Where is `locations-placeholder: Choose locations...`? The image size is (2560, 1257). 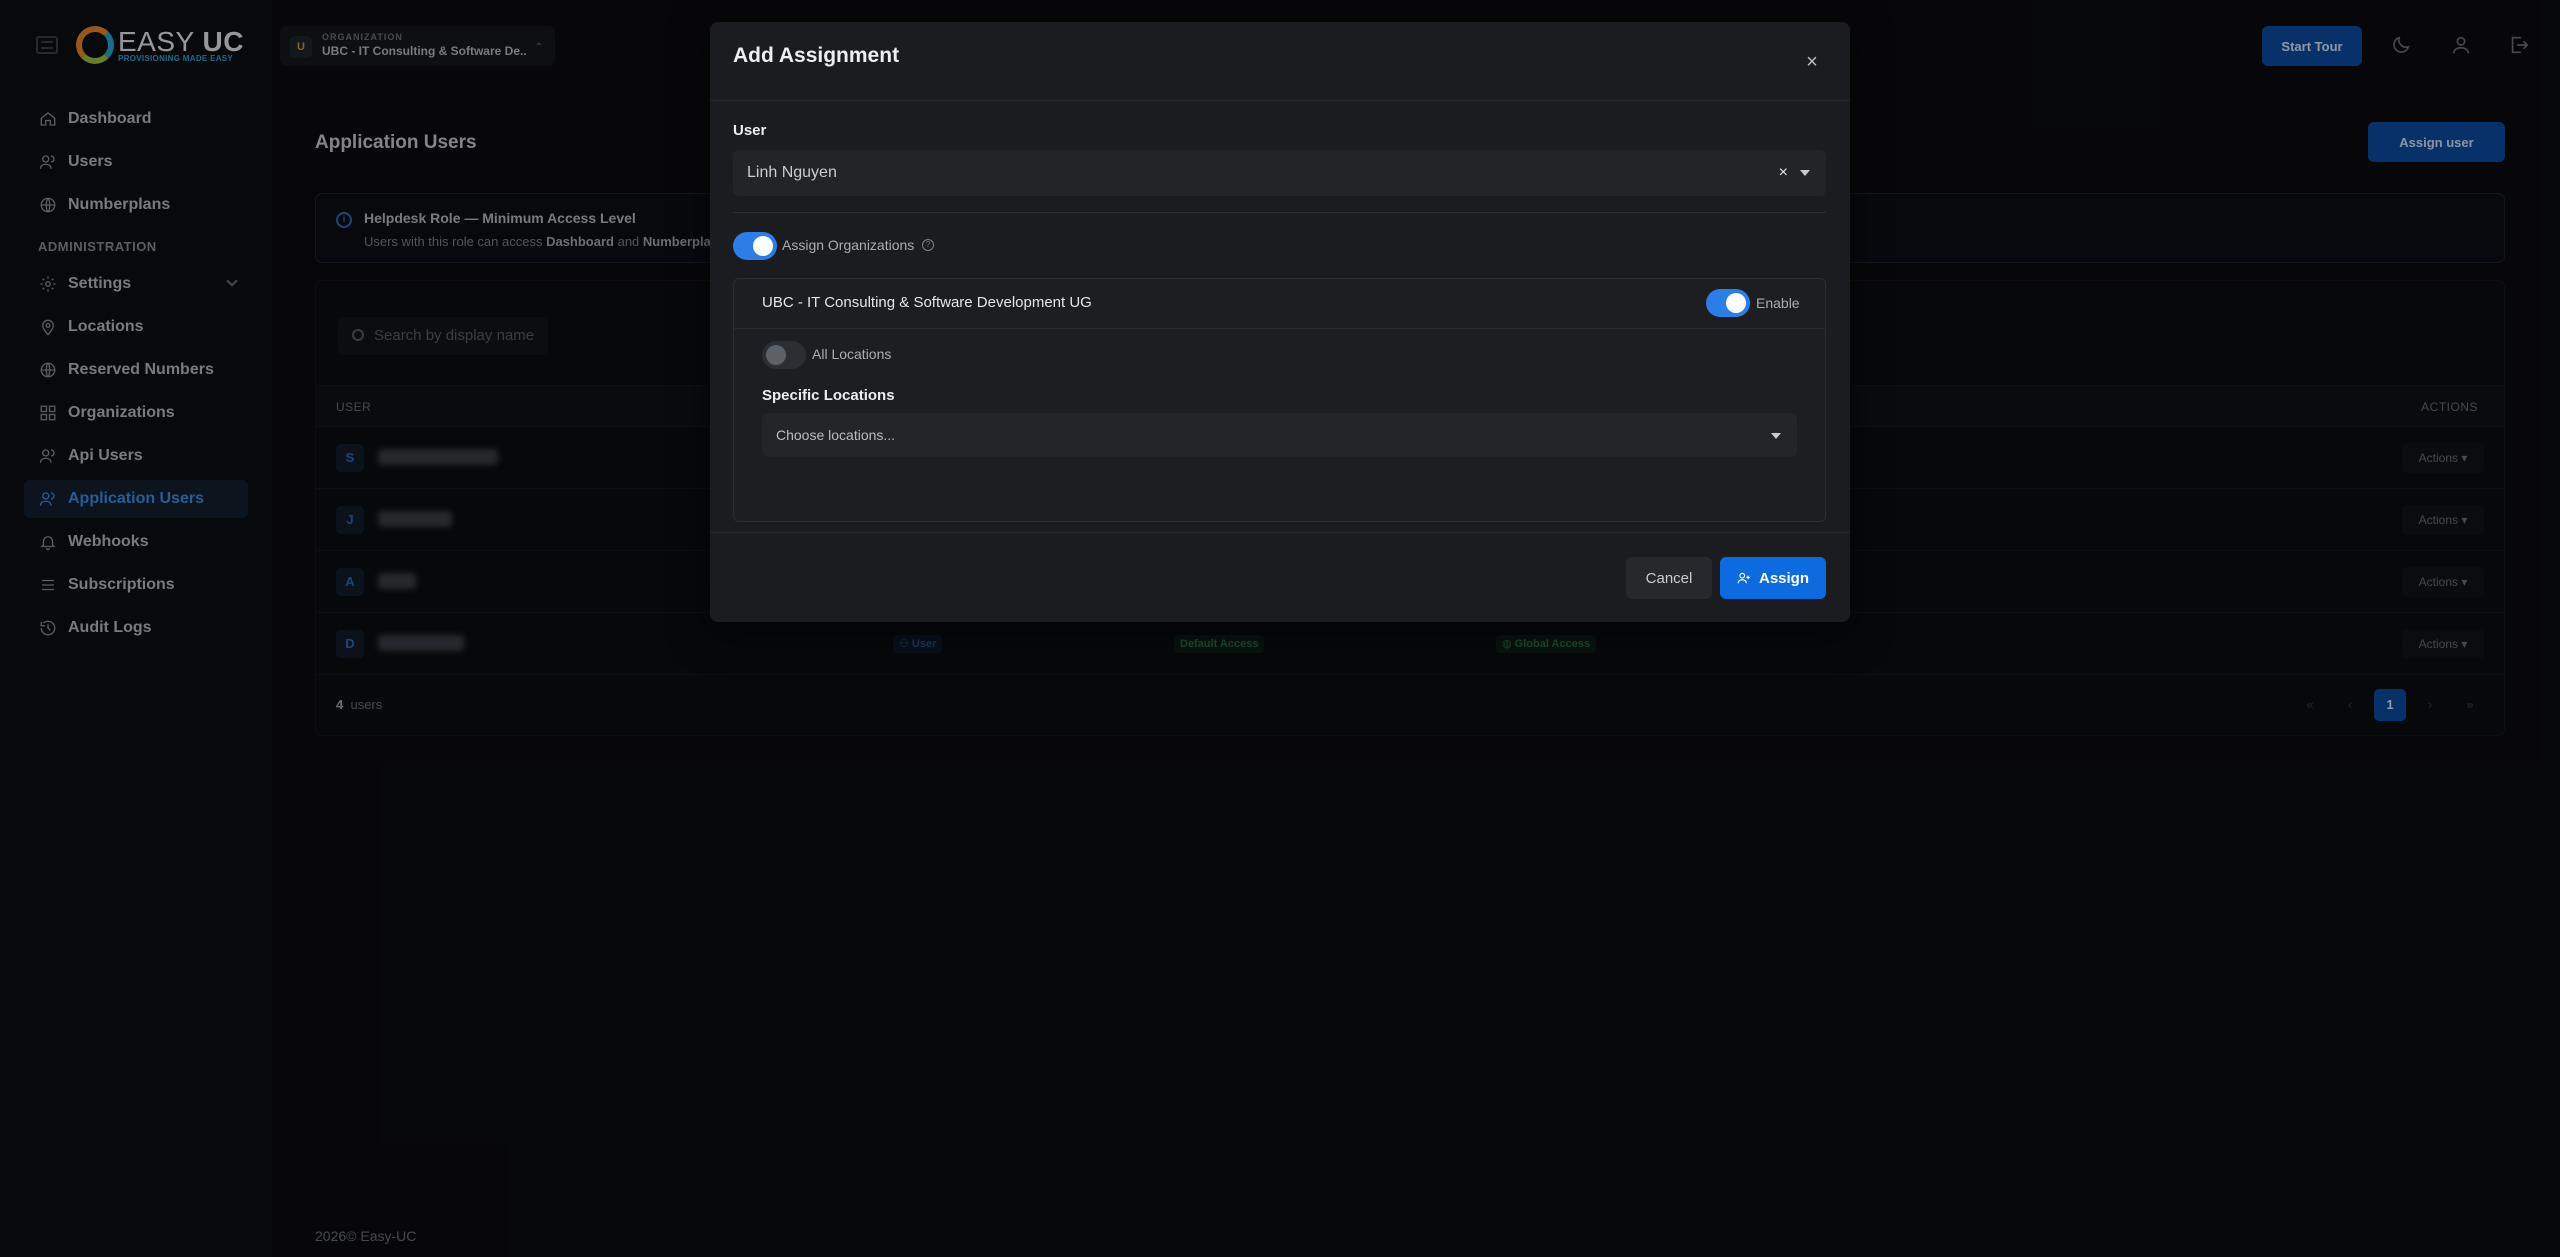
locations-placeholder: Choose locations... is located at coordinates (836, 435).